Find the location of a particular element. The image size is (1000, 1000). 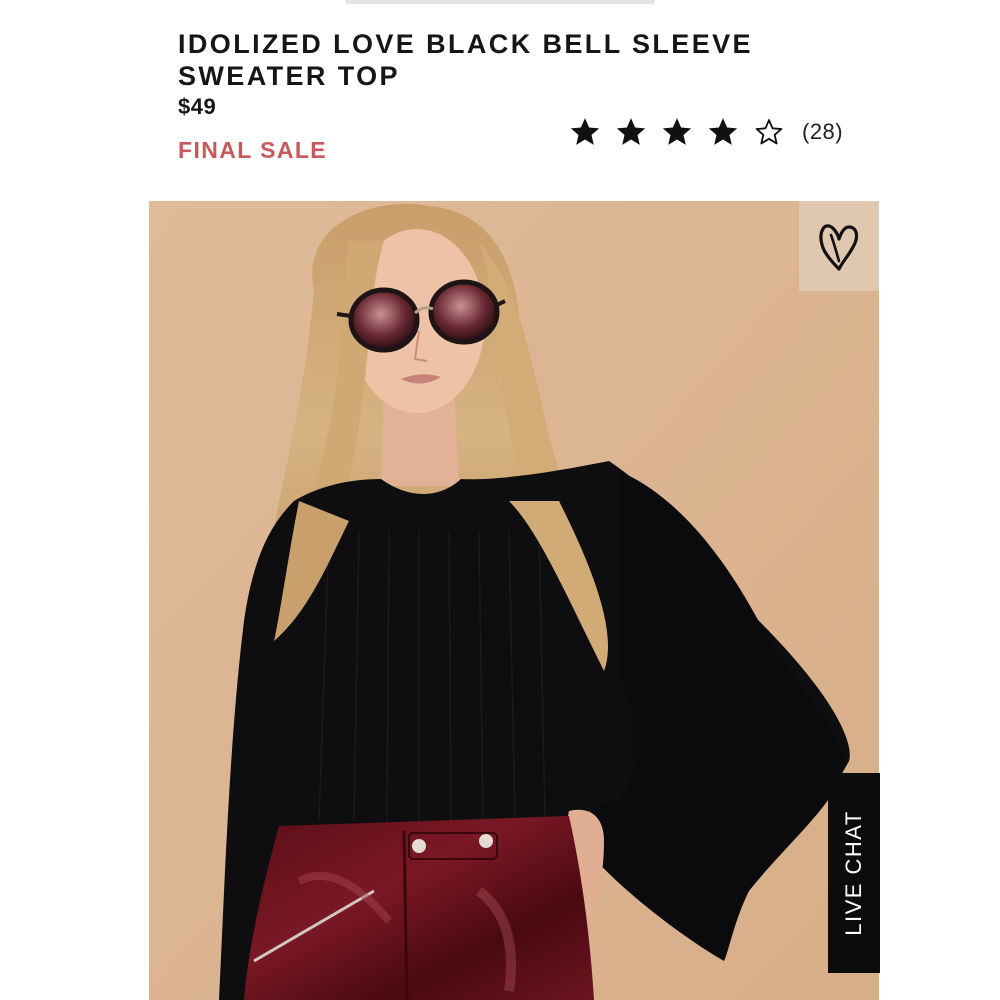

product-rating: (28) is located at coordinates (705, 132).